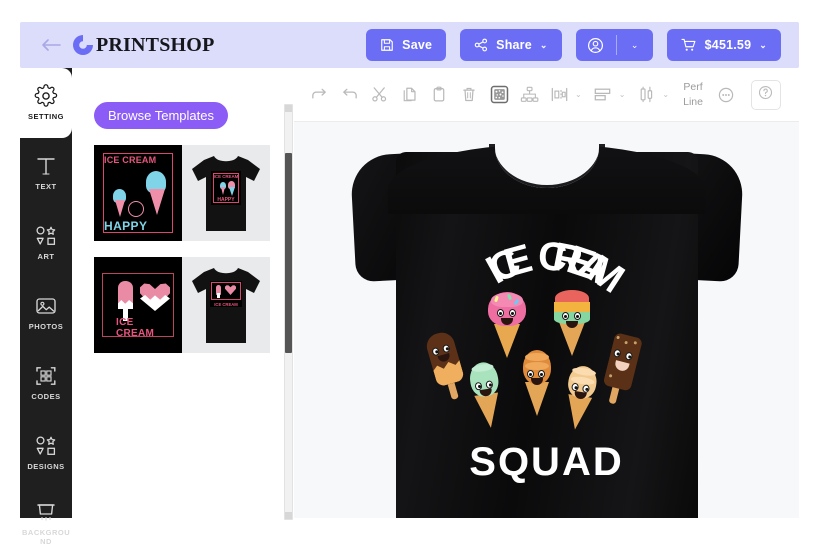  What do you see at coordinates (379, 95) in the screenshot?
I see `scissors-icon` at bounding box center [379, 95].